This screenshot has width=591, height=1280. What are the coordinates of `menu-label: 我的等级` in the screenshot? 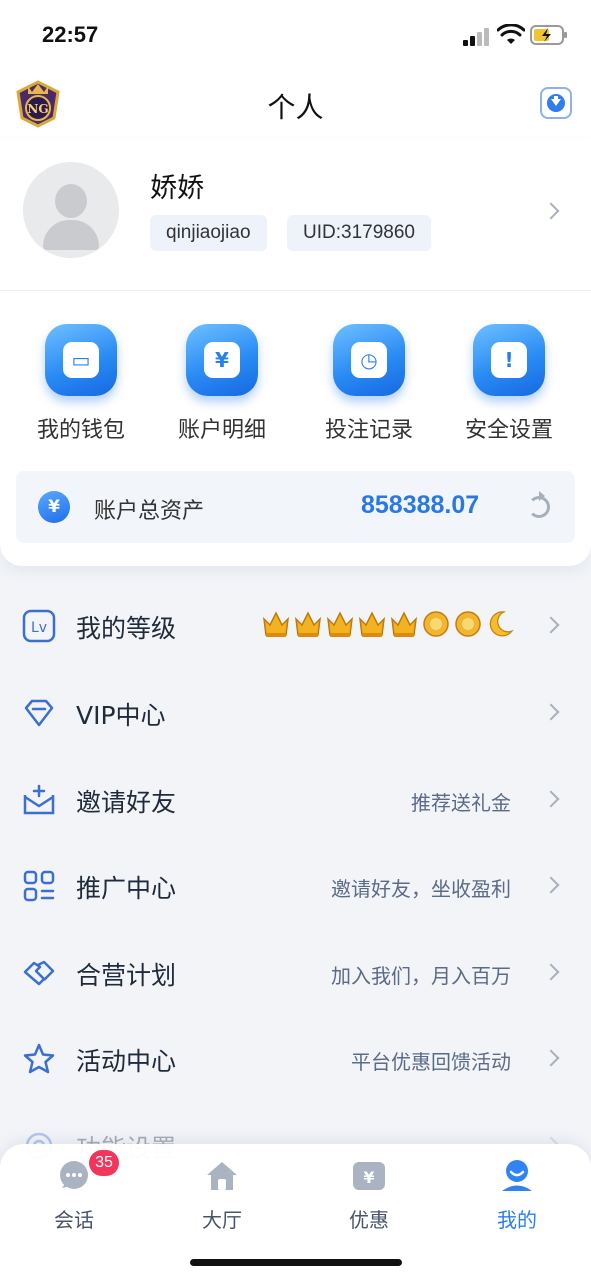 It's located at (126, 628).